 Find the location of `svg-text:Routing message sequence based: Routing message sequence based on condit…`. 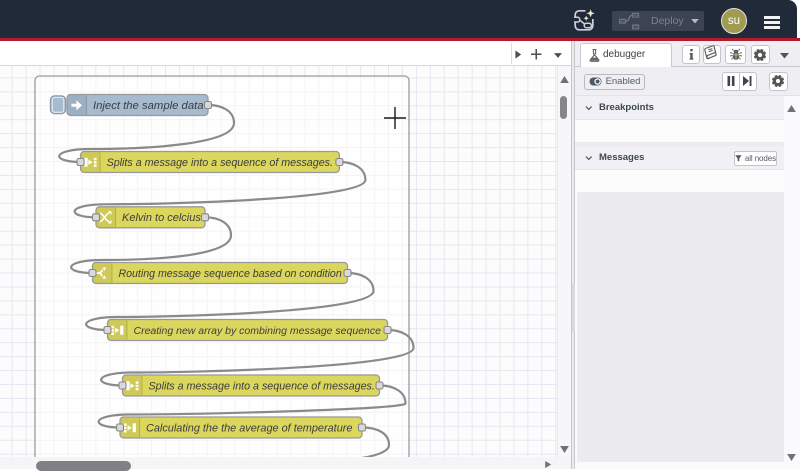

svg-text:Routing message sequence based: Routing message sequence based on condit… is located at coordinates (230, 274).